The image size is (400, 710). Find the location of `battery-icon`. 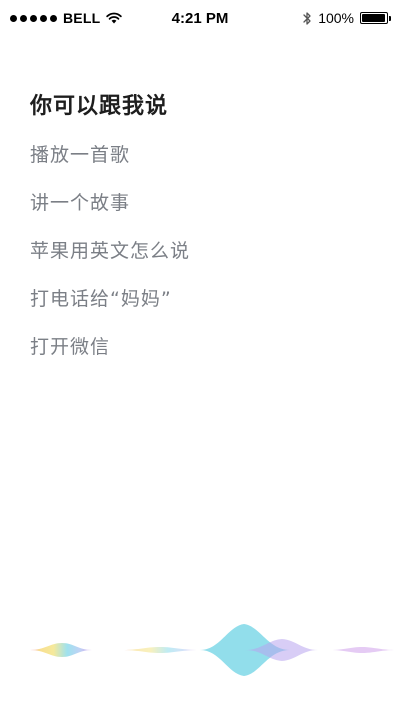

battery-icon is located at coordinates (375, 18).